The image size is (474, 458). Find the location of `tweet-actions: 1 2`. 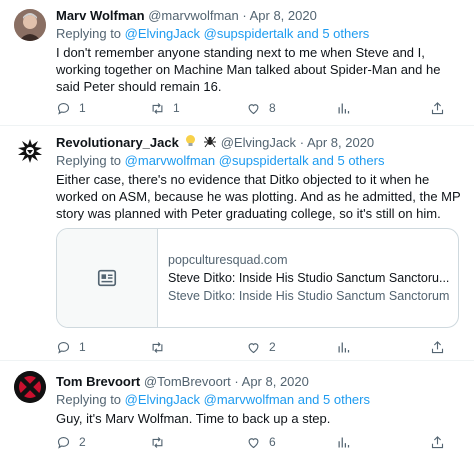

tweet-actions: 1 2 is located at coordinates (260, 347).